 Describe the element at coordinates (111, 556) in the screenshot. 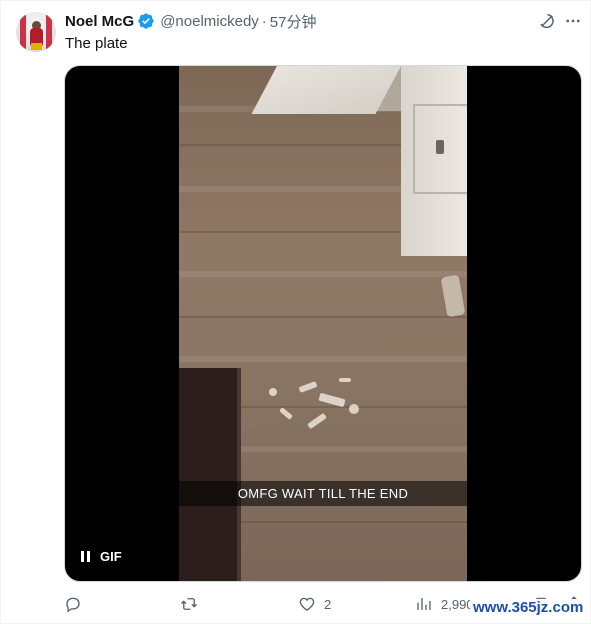

I see `gif-badge: GIF` at that location.